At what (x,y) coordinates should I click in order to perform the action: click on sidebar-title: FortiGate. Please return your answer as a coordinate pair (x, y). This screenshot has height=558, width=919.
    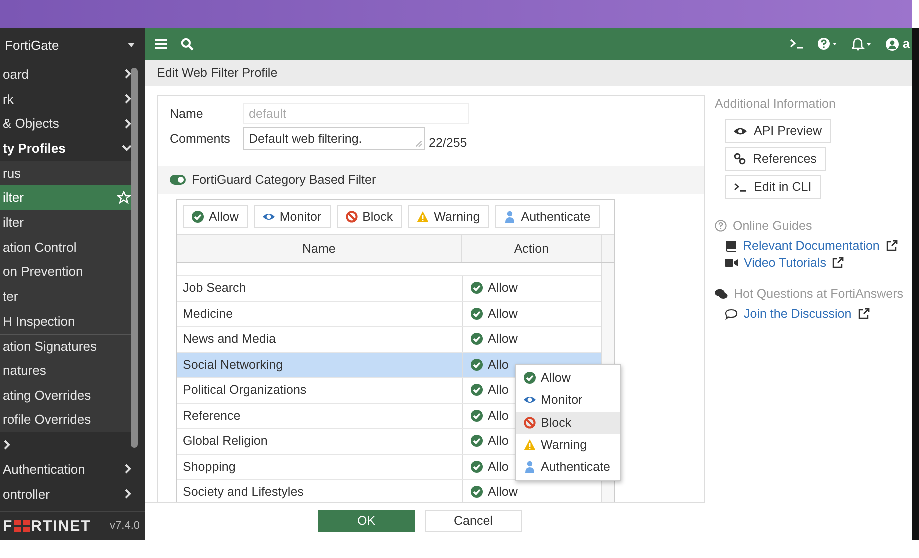
    Looking at the image, I should click on (32, 45).